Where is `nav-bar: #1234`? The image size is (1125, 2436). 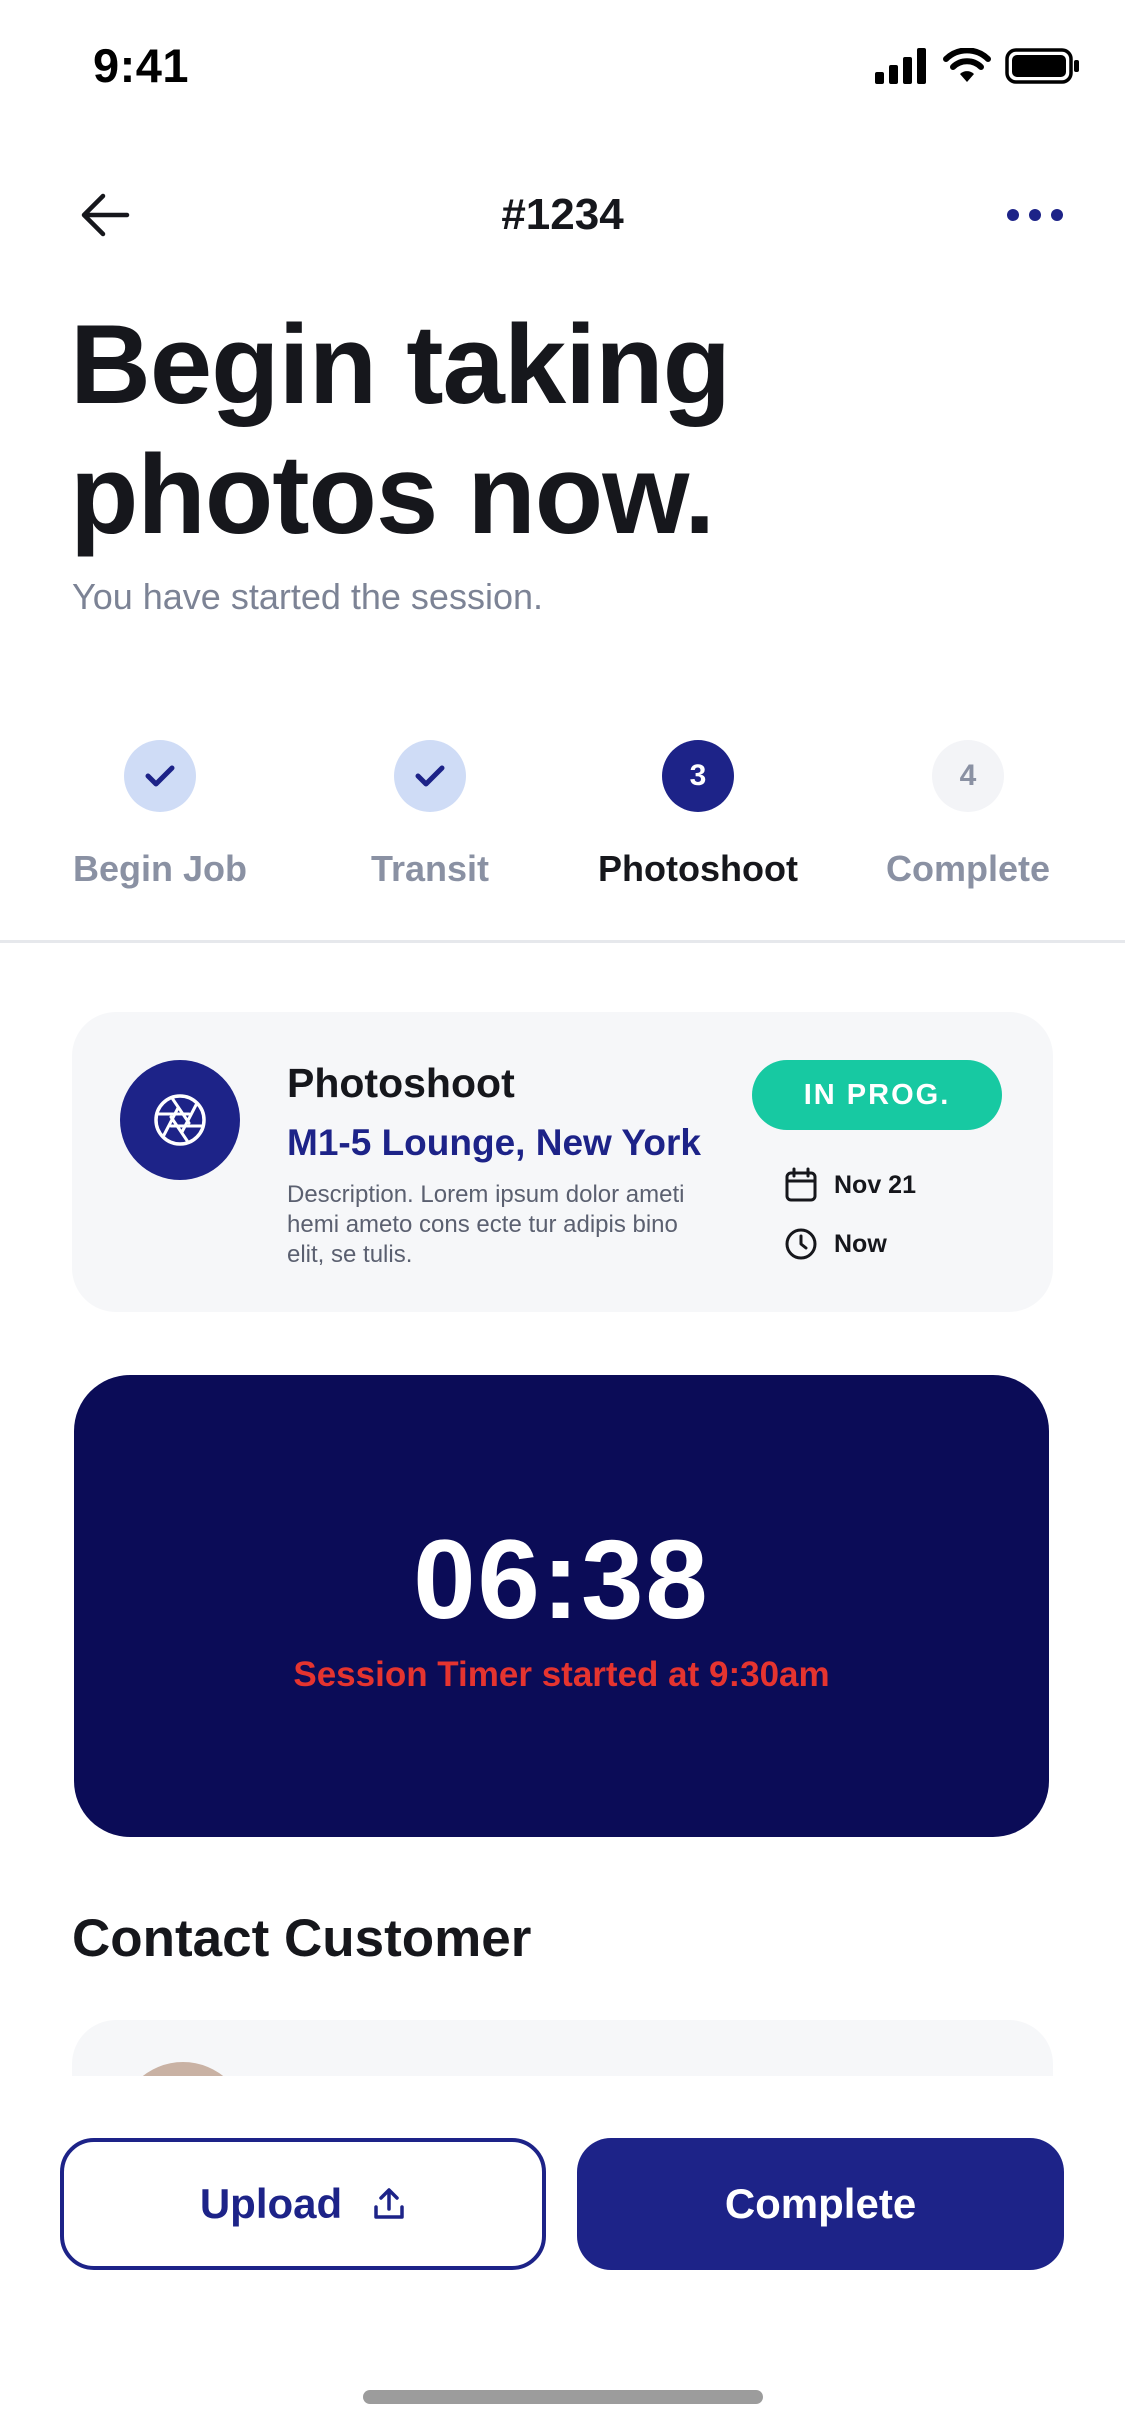
nav-bar: #1234 is located at coordinates (562, 215).